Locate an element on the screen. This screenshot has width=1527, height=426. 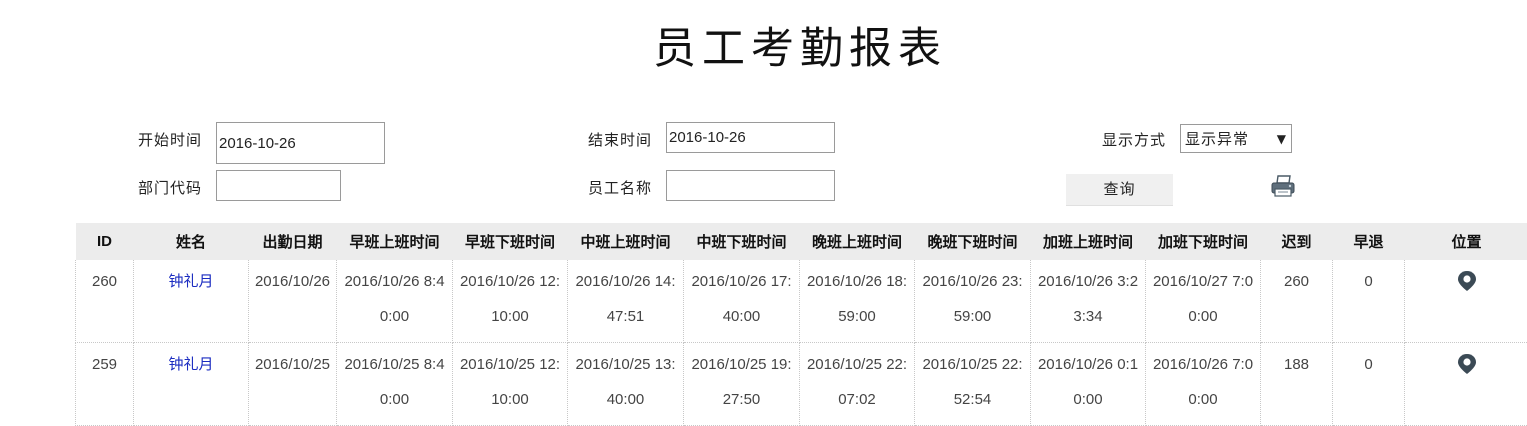
cell-morning-in: 2016/10/26 8:40:00 is located at coordinates (395, 301).